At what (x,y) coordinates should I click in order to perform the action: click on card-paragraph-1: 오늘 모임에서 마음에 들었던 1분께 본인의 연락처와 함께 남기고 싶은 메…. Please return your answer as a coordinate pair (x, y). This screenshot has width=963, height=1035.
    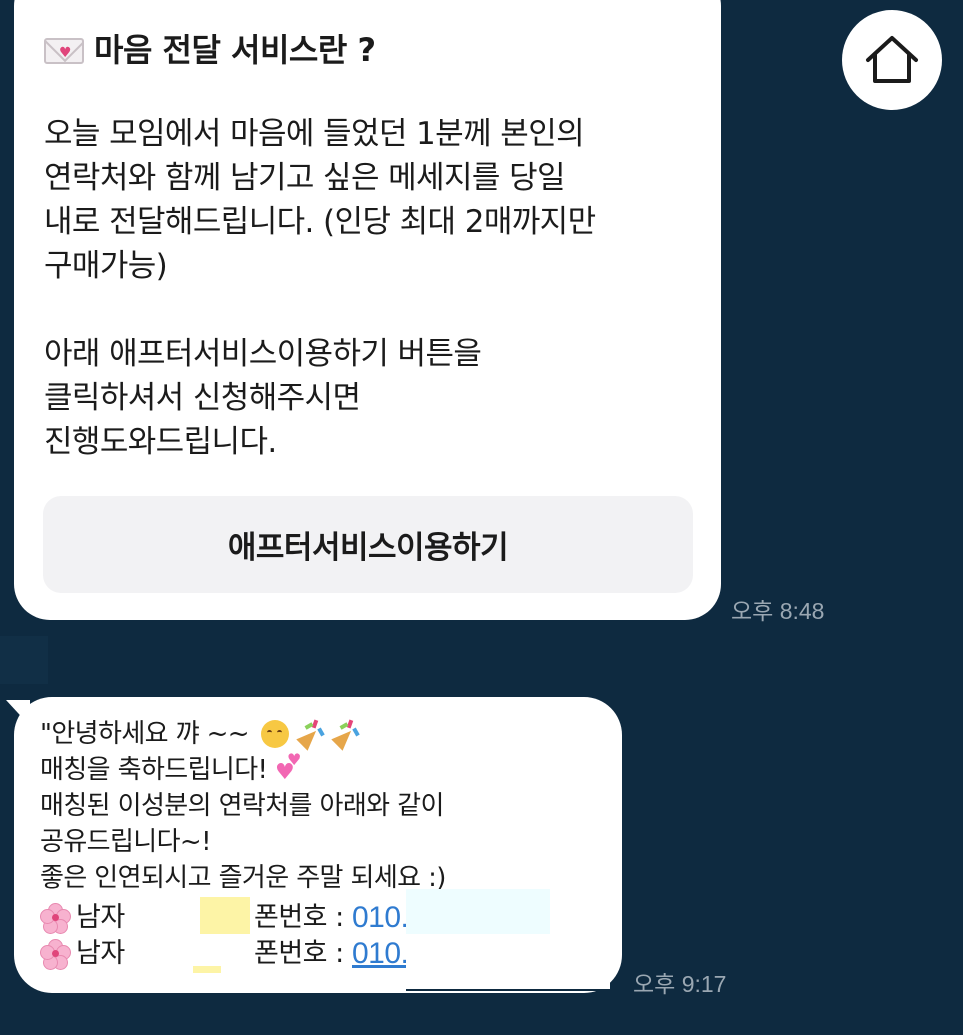
    Looking at the image, I should click on (320, 200).